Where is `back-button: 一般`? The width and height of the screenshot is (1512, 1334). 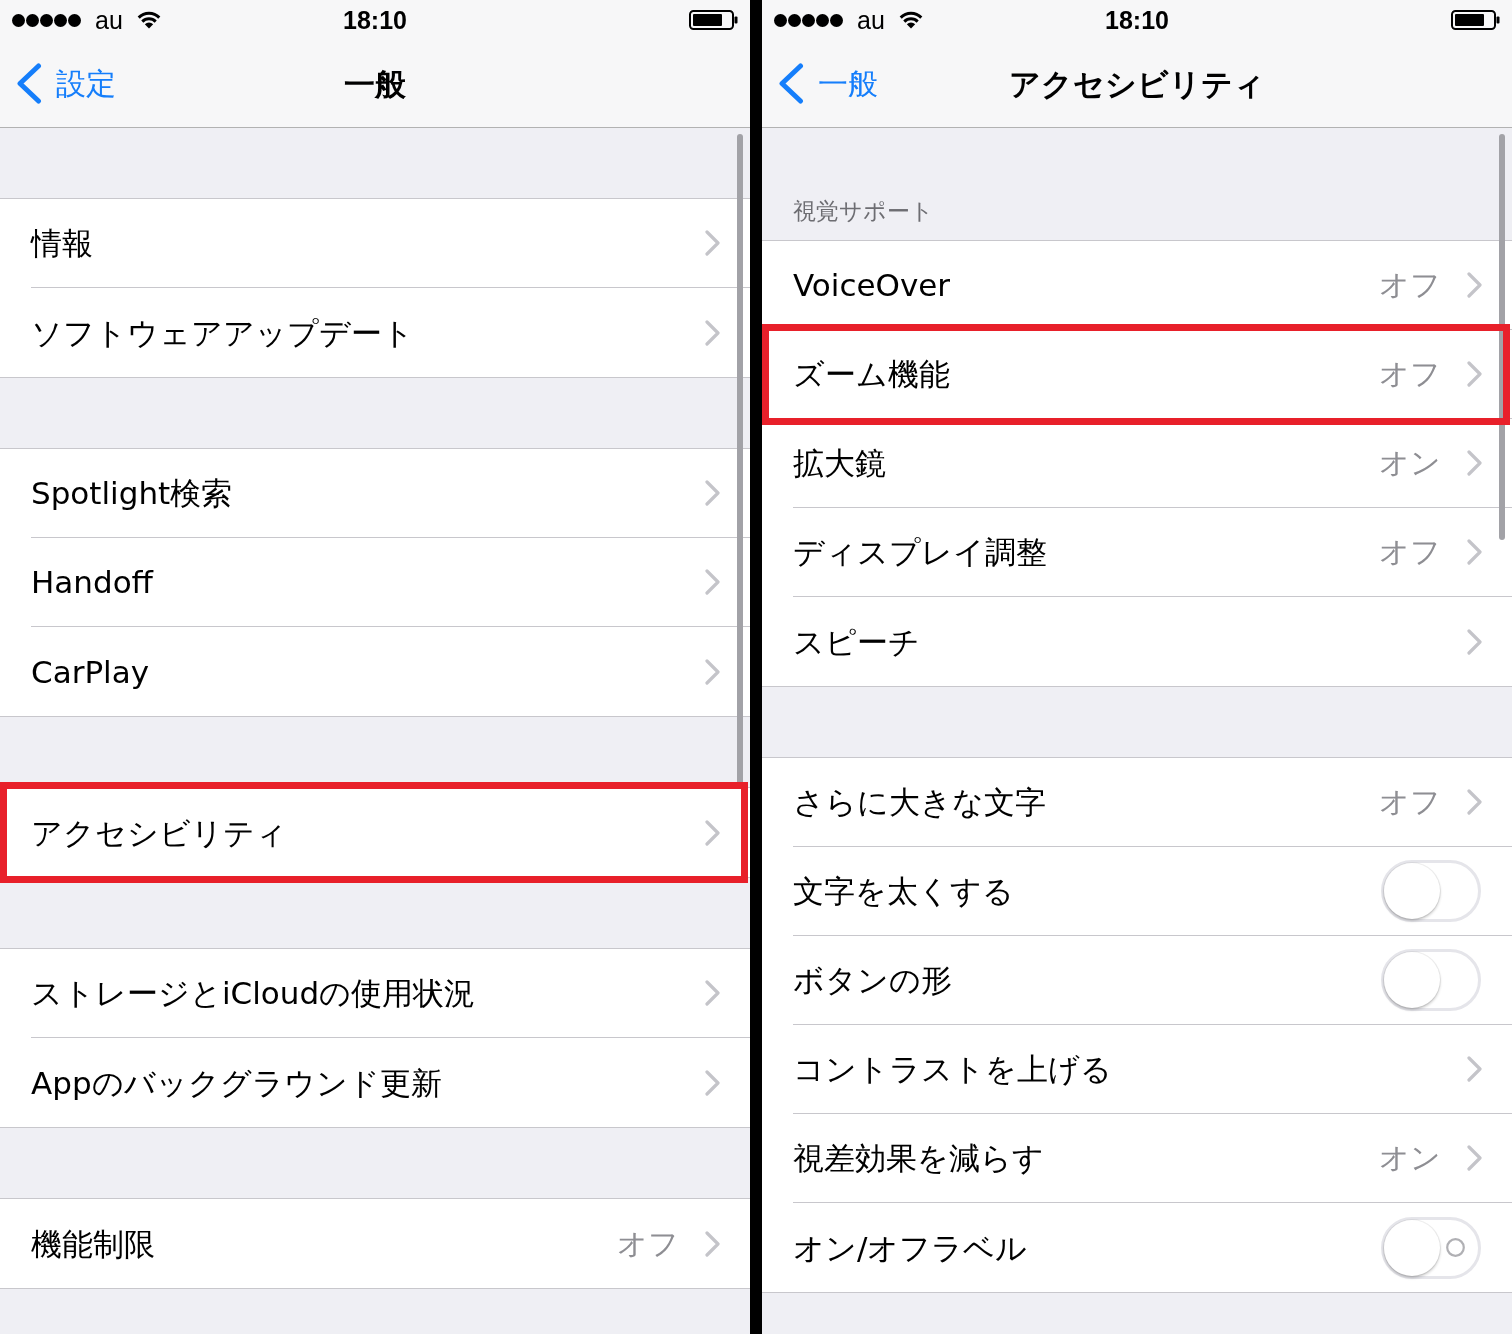 back-button: 一般 is located at coordinates (828, 83).